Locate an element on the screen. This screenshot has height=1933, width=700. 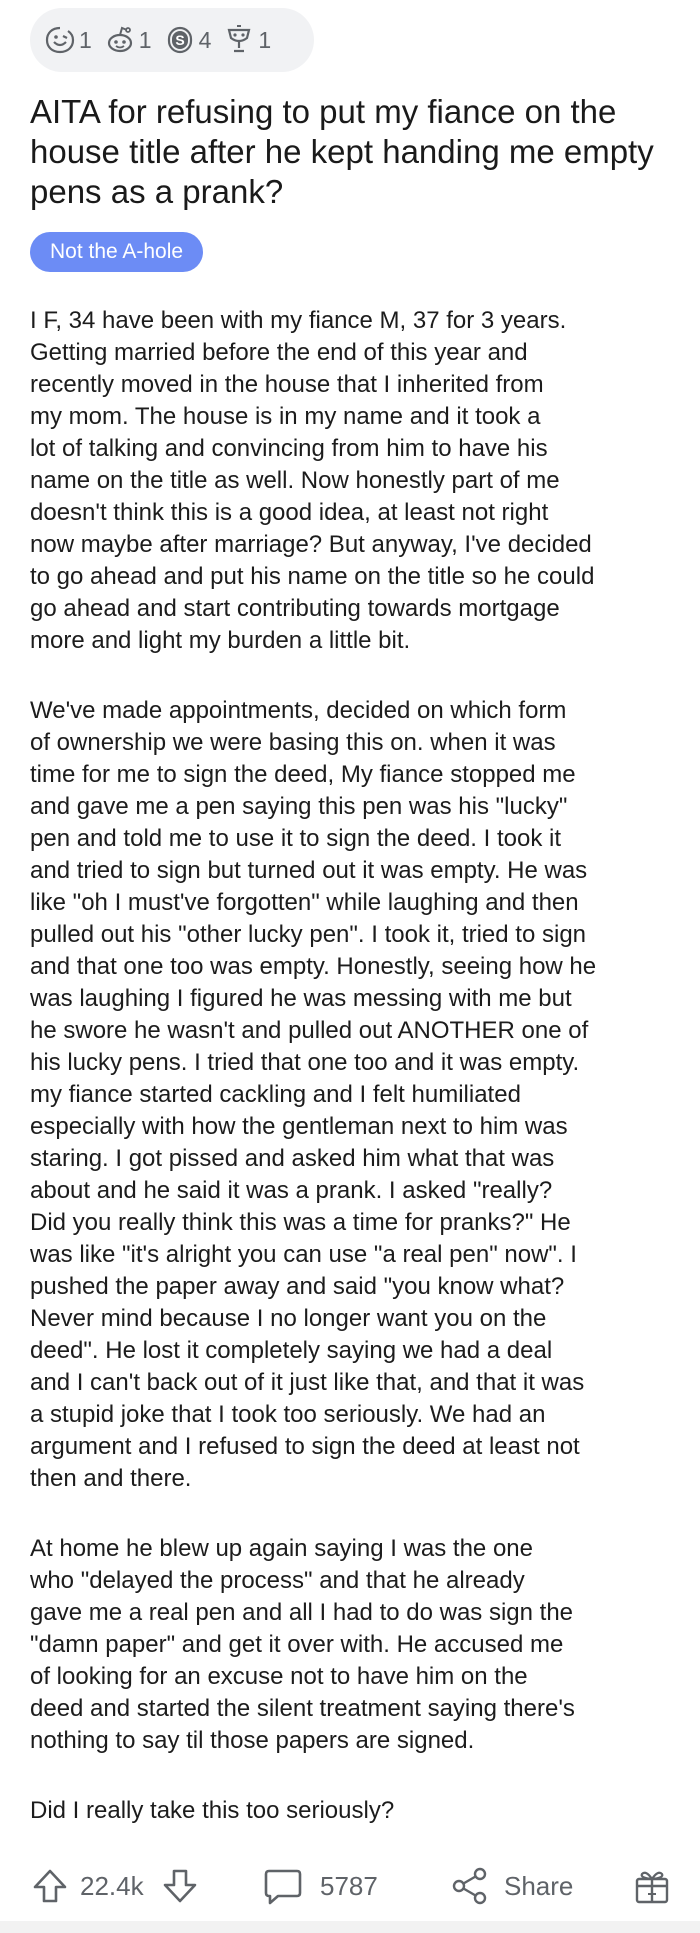
upvote-button is located at coordinates (50, 1886).